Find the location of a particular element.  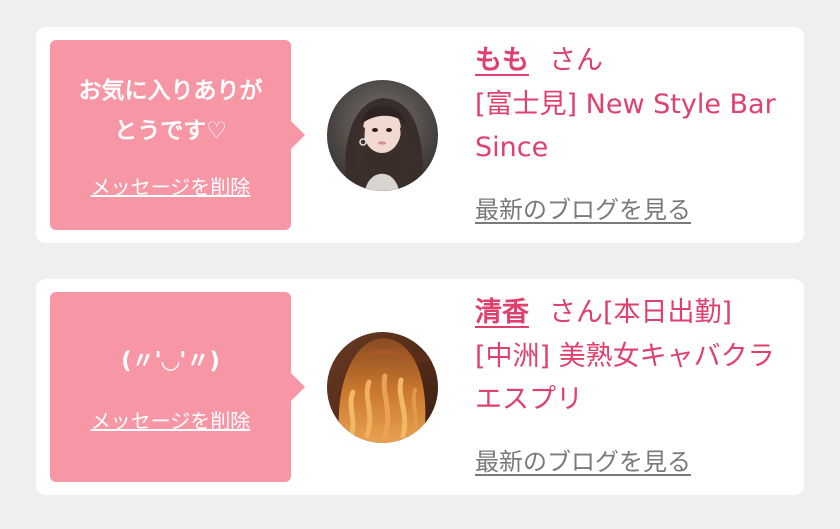

cast-name-link: もも is located at coordinates (502, 60).